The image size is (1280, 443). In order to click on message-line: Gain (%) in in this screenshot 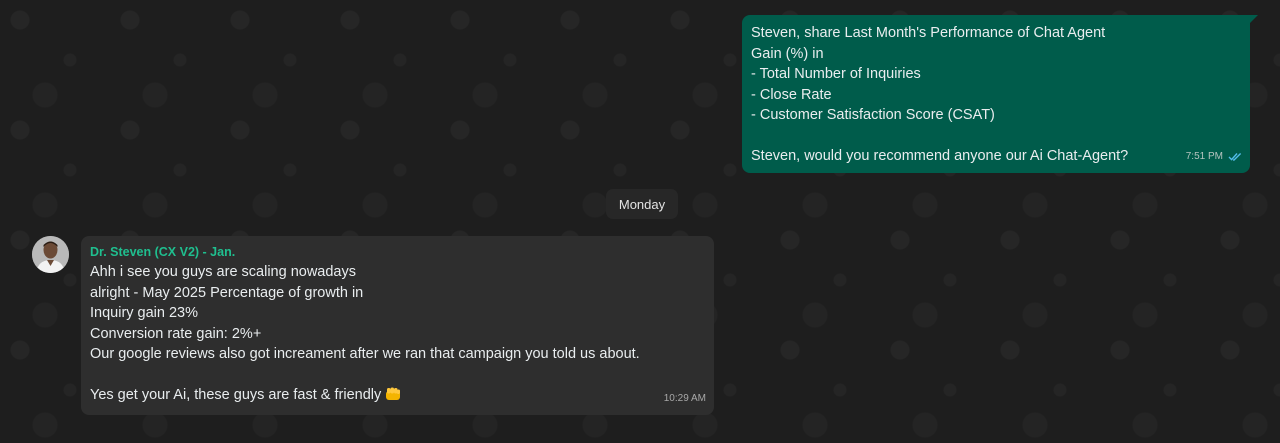, I will do `click(787, 53)`.